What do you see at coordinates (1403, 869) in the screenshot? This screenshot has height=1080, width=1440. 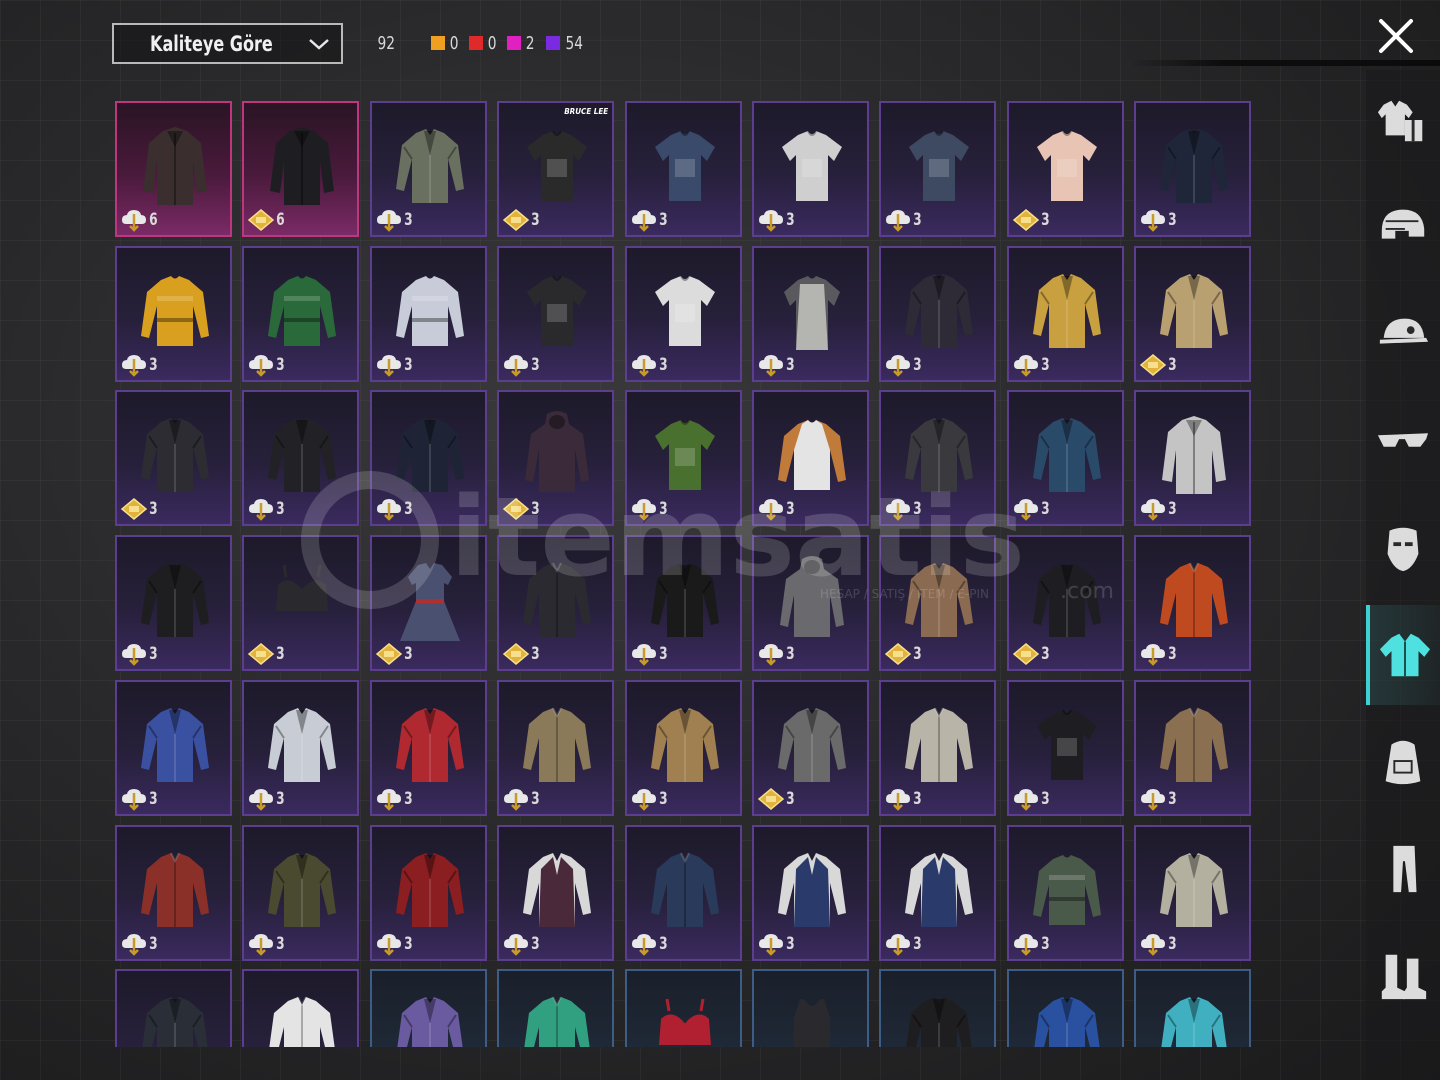 I see `category-pants` at bounding box center [1403, 869].